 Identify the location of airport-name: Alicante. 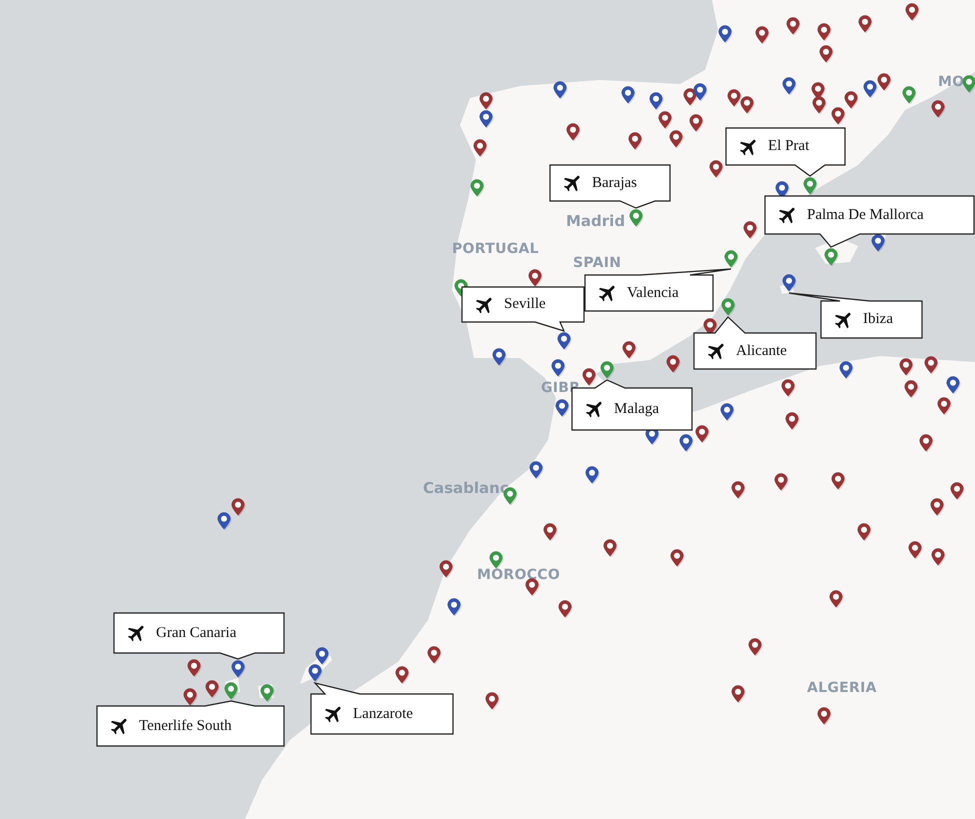
(761, 351).